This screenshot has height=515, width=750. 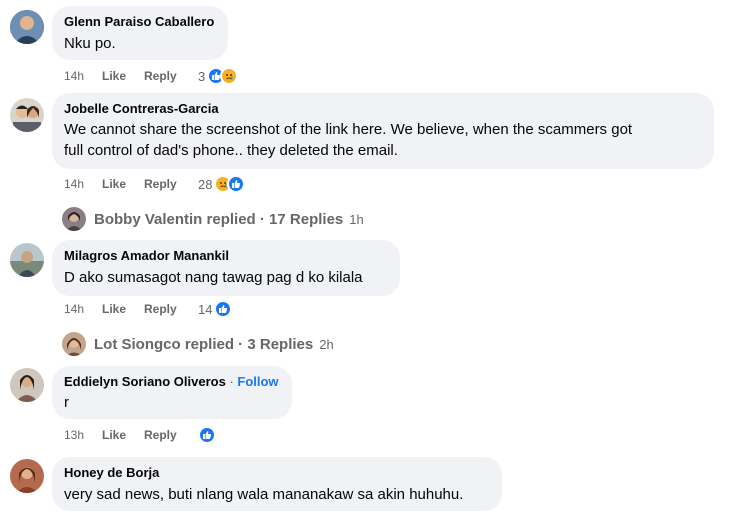 I want to click on replies-count: 3 Replies, so click(x=280, y=344).